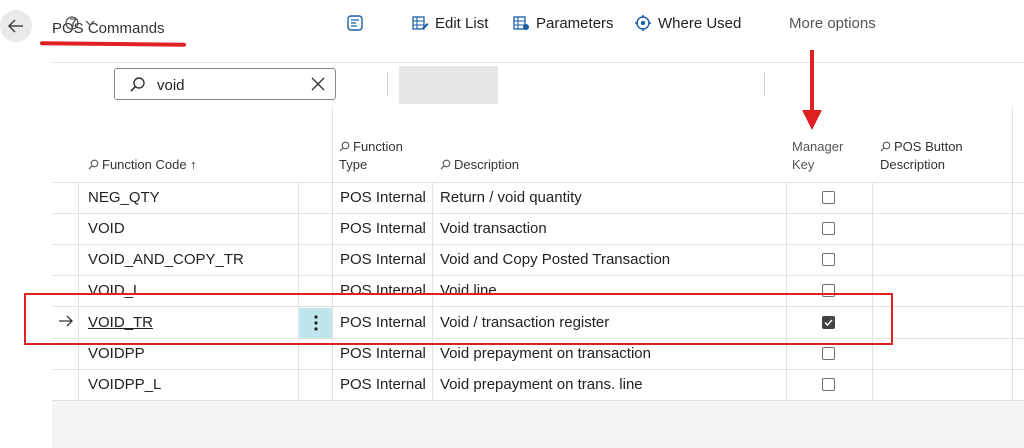 This screenshot has height=448, width=1024. What do you see at coordinates (493, 228) in the screenshot?
I see `cell-description: Void transaction` at bounding box center [493, 228].